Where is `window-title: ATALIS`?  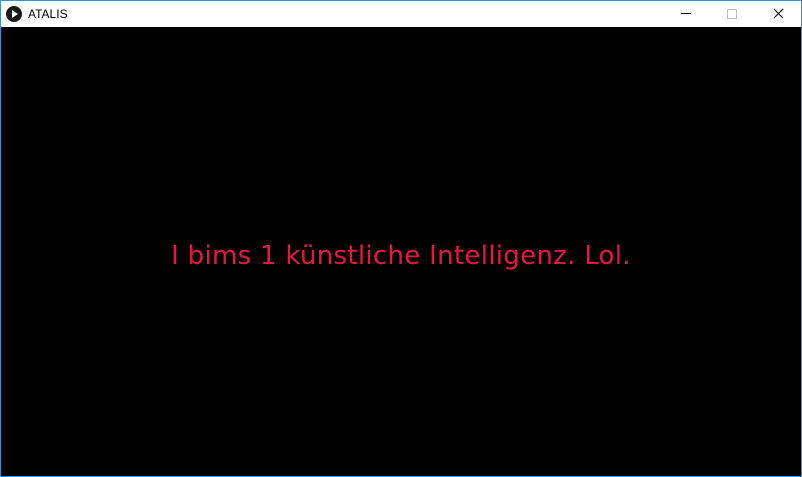 window-title: ATALIS is located at coordinates (48, 14).